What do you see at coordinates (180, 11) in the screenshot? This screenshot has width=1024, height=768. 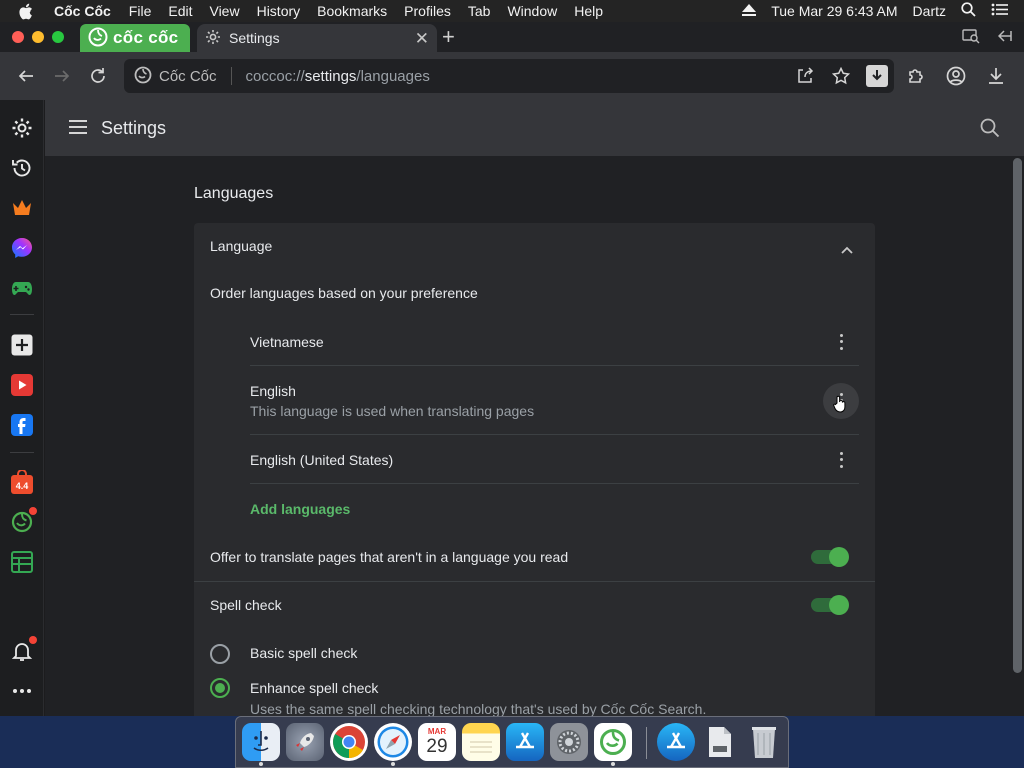 I see `menu-edit: Edit` at bounding box center [180, 11].